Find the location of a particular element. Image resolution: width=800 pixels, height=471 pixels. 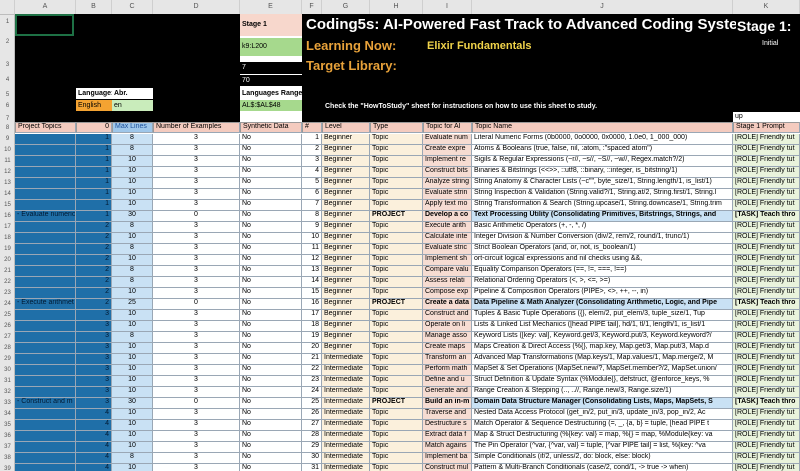

number-cell: 23 is located at coordinates (312, 381).